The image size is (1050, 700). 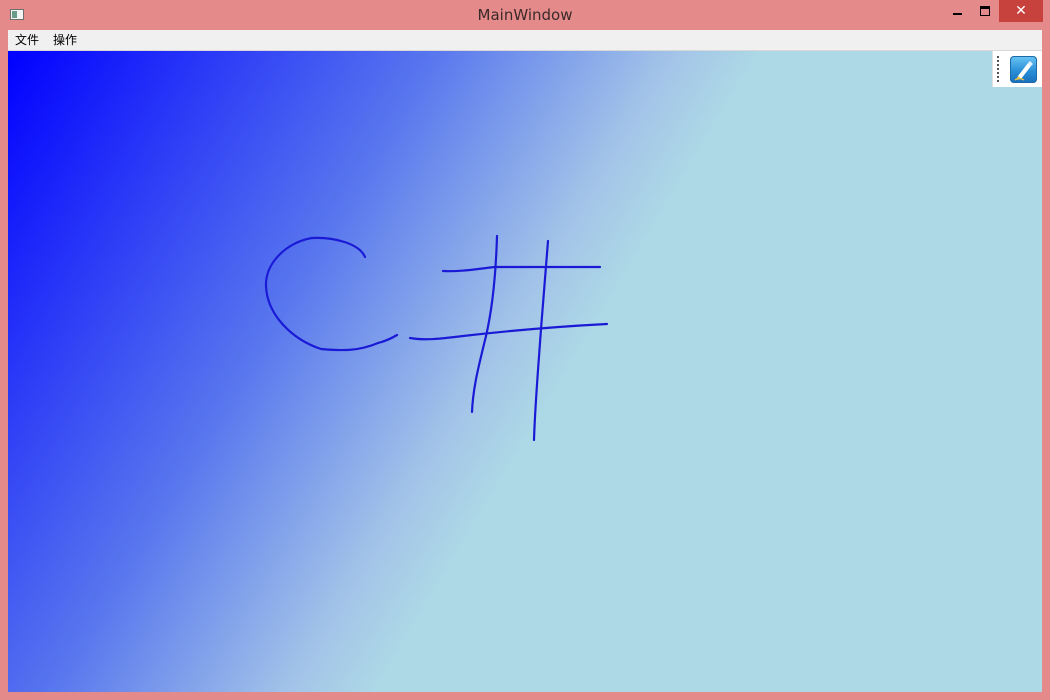 I want to click on pen-icon, so click(x=1023, y=71).